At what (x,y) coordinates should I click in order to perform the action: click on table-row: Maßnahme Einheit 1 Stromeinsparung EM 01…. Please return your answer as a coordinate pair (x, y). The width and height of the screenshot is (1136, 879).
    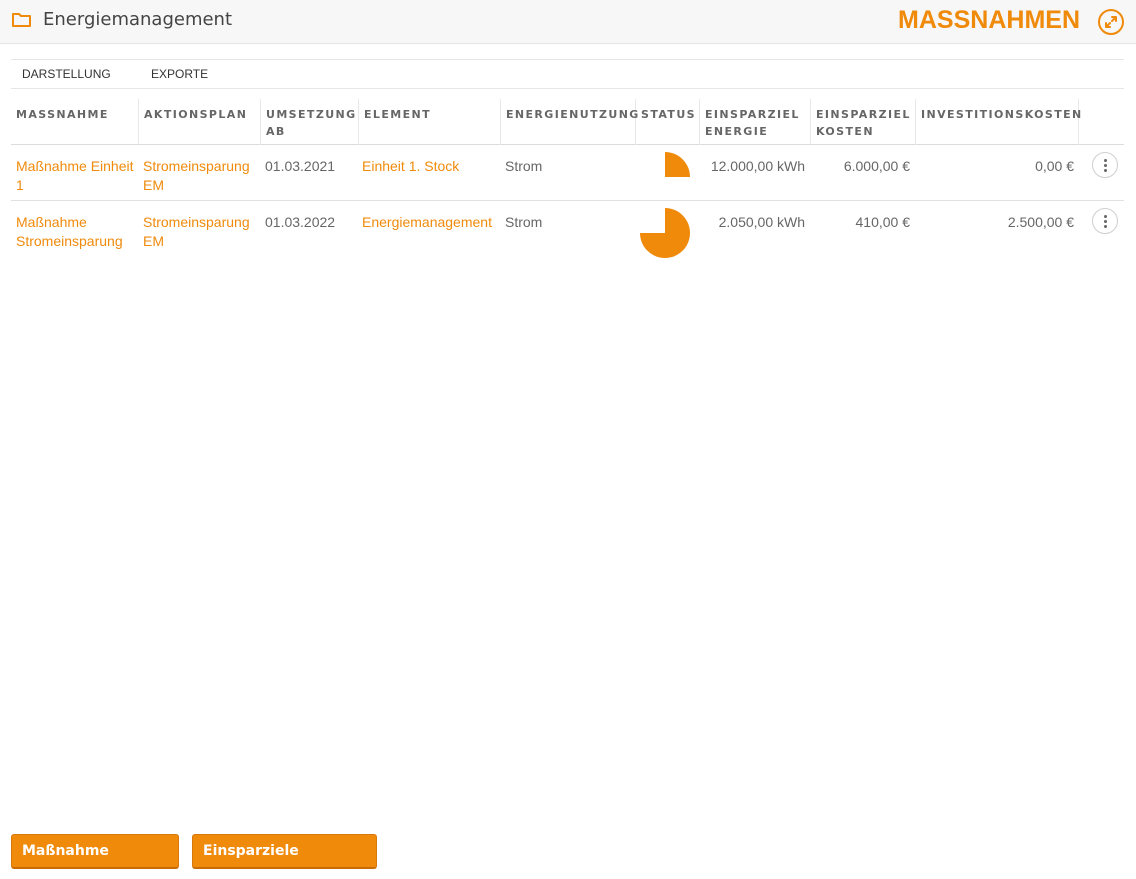
    Looking at the image, I should click on (567, 173).